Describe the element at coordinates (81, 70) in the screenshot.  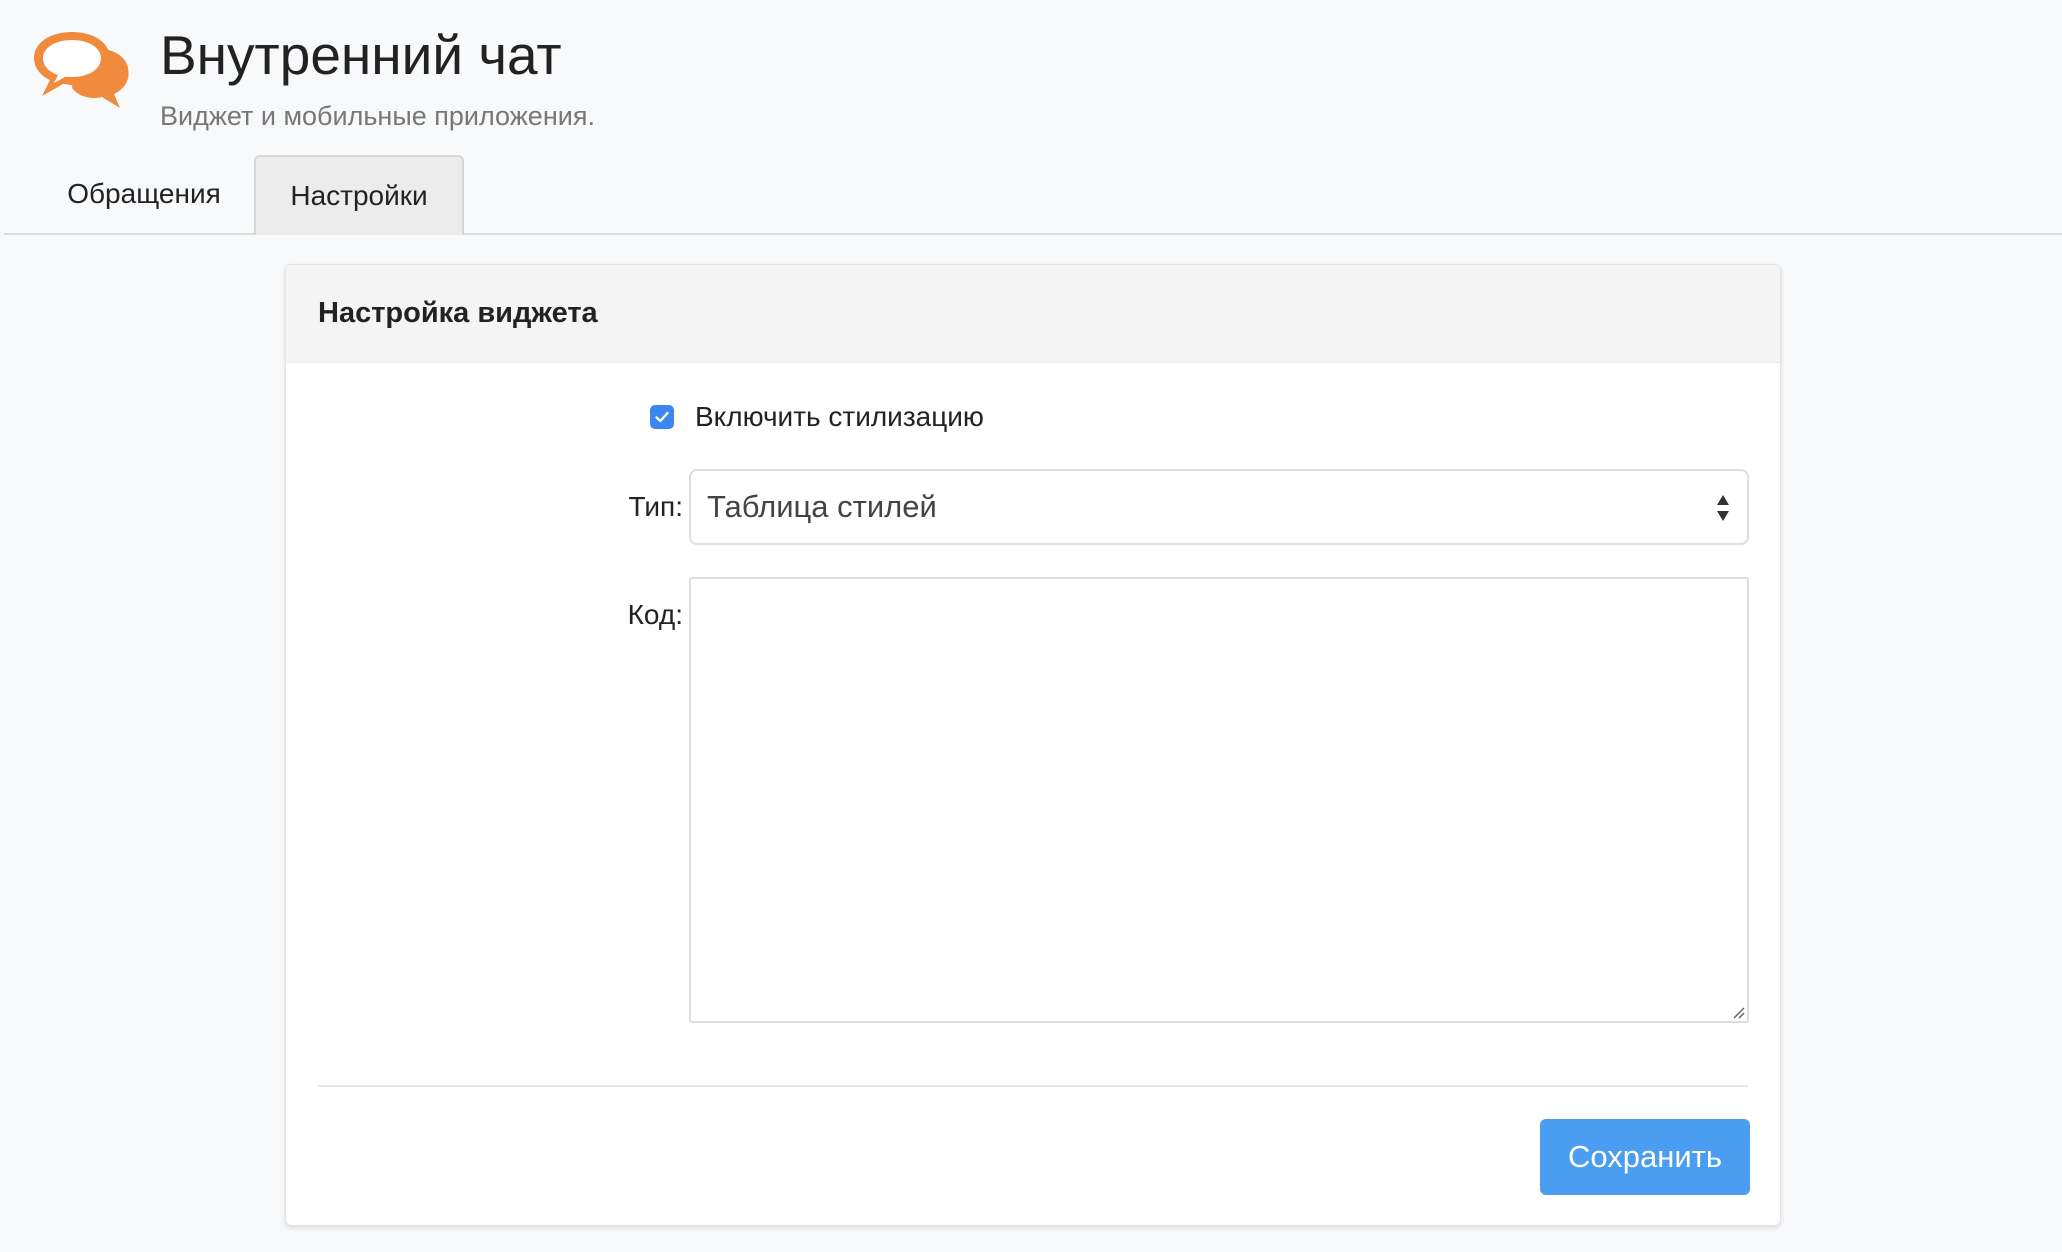
I see `chat-bubbles-icon` at that location.